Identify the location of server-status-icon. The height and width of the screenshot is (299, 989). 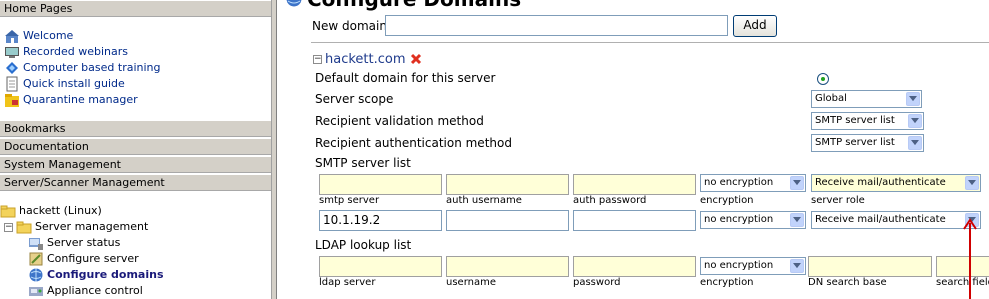
(36, 244).